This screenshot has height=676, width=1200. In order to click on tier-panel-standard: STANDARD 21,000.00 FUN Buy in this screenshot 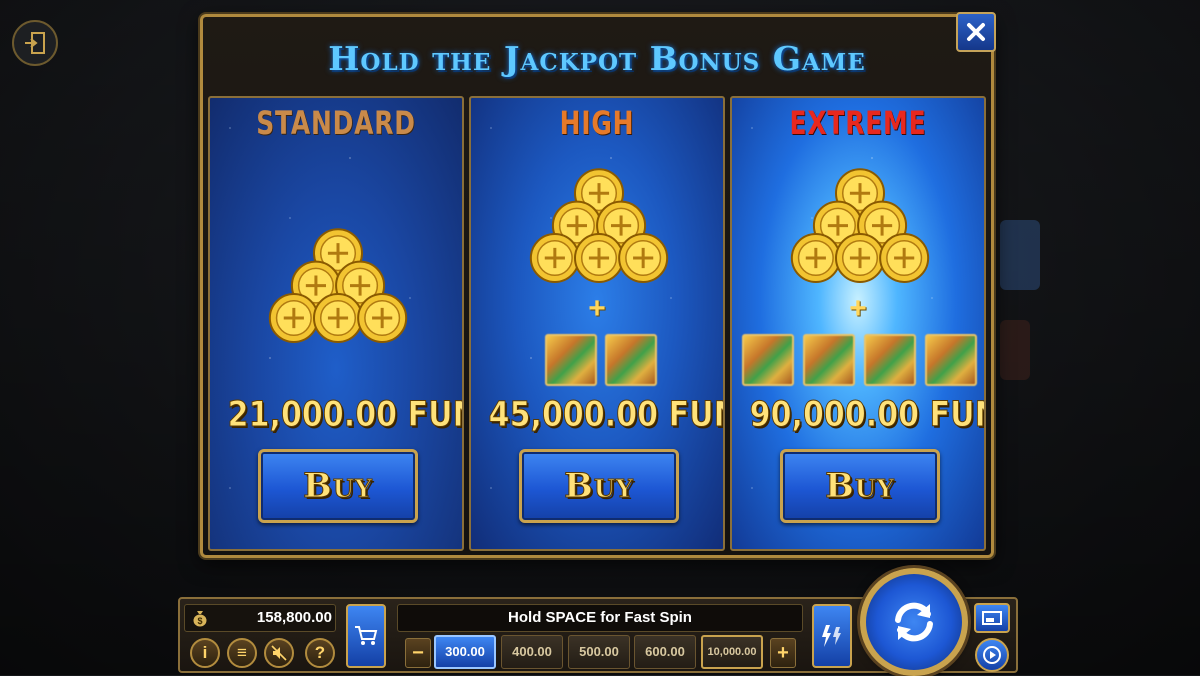, I will do `click(336, 323)`.